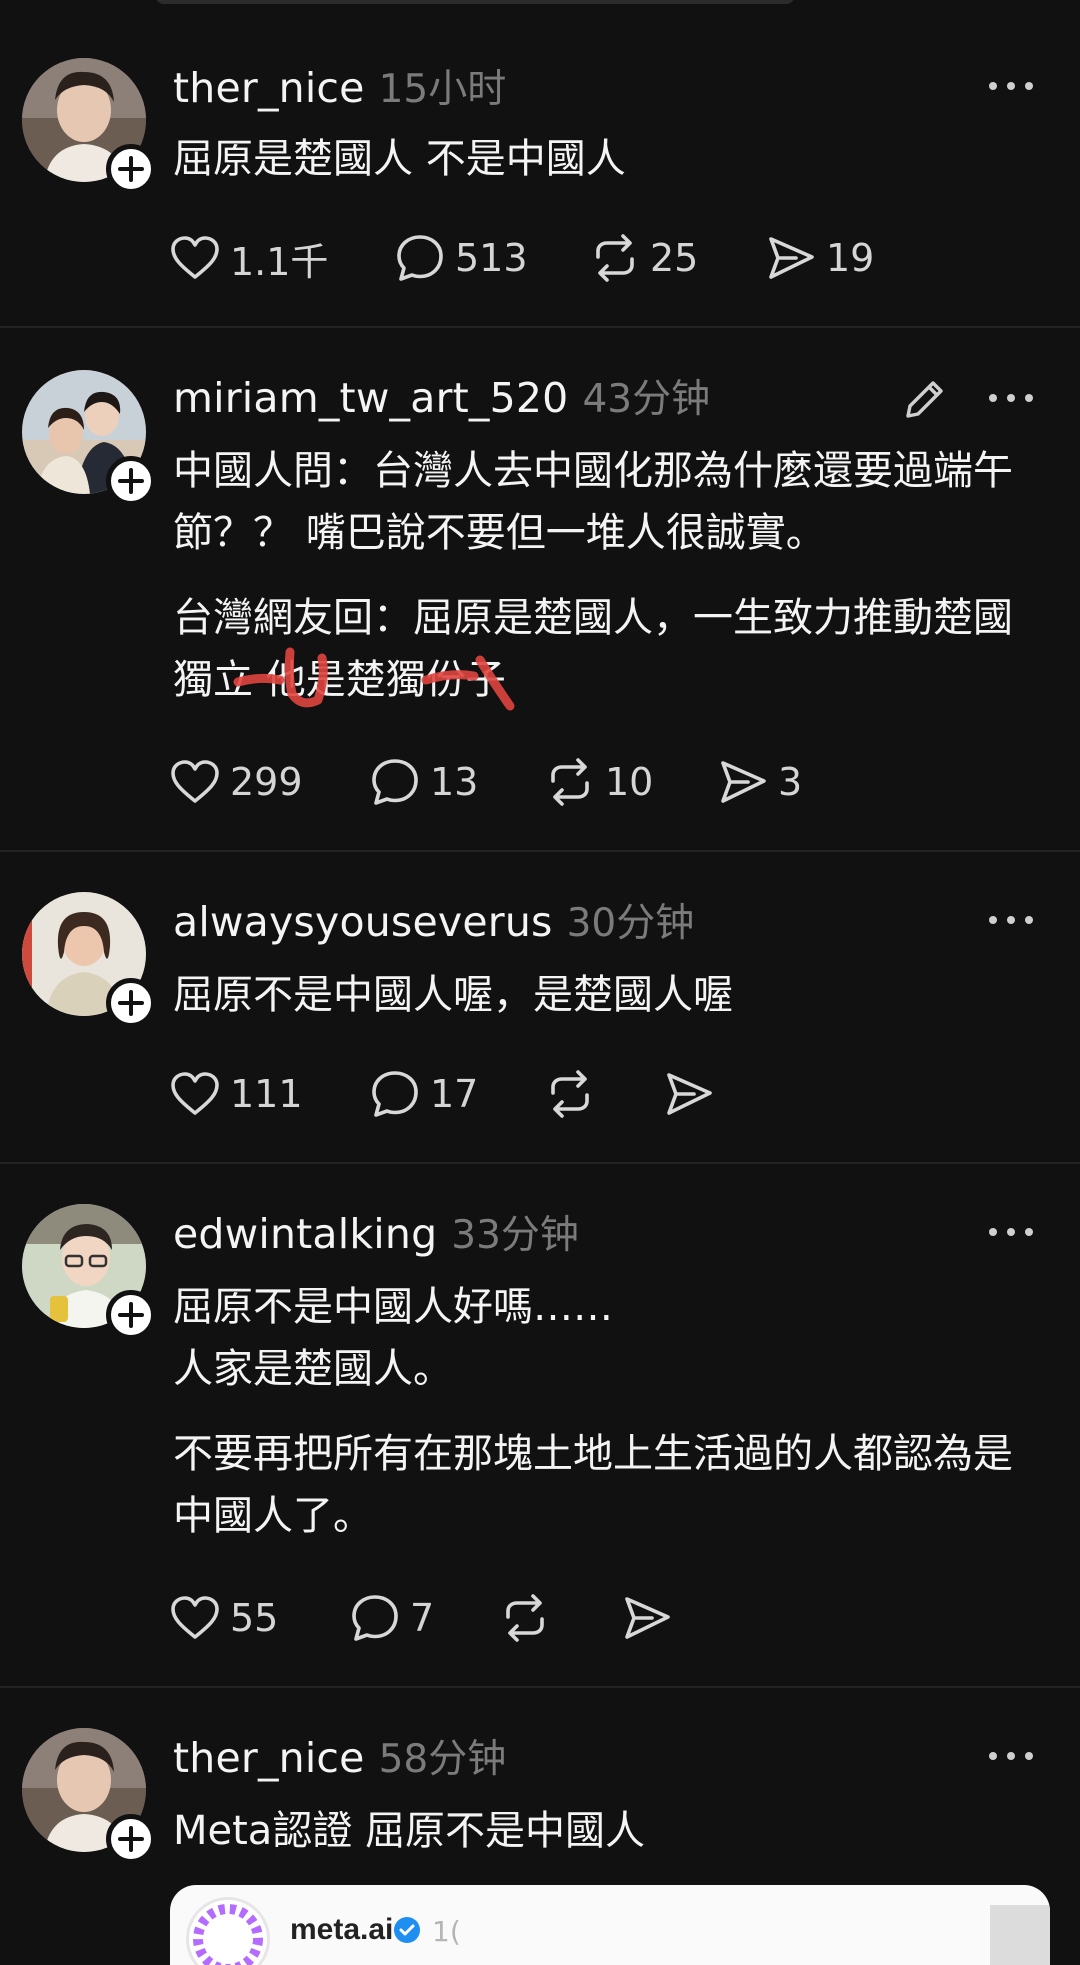 The height and width of the screenshot is (1965, 1080). What do you see at coordinates (475, 2) in the screenshot?
I see `top-pill` at bounding box center [475, 2].